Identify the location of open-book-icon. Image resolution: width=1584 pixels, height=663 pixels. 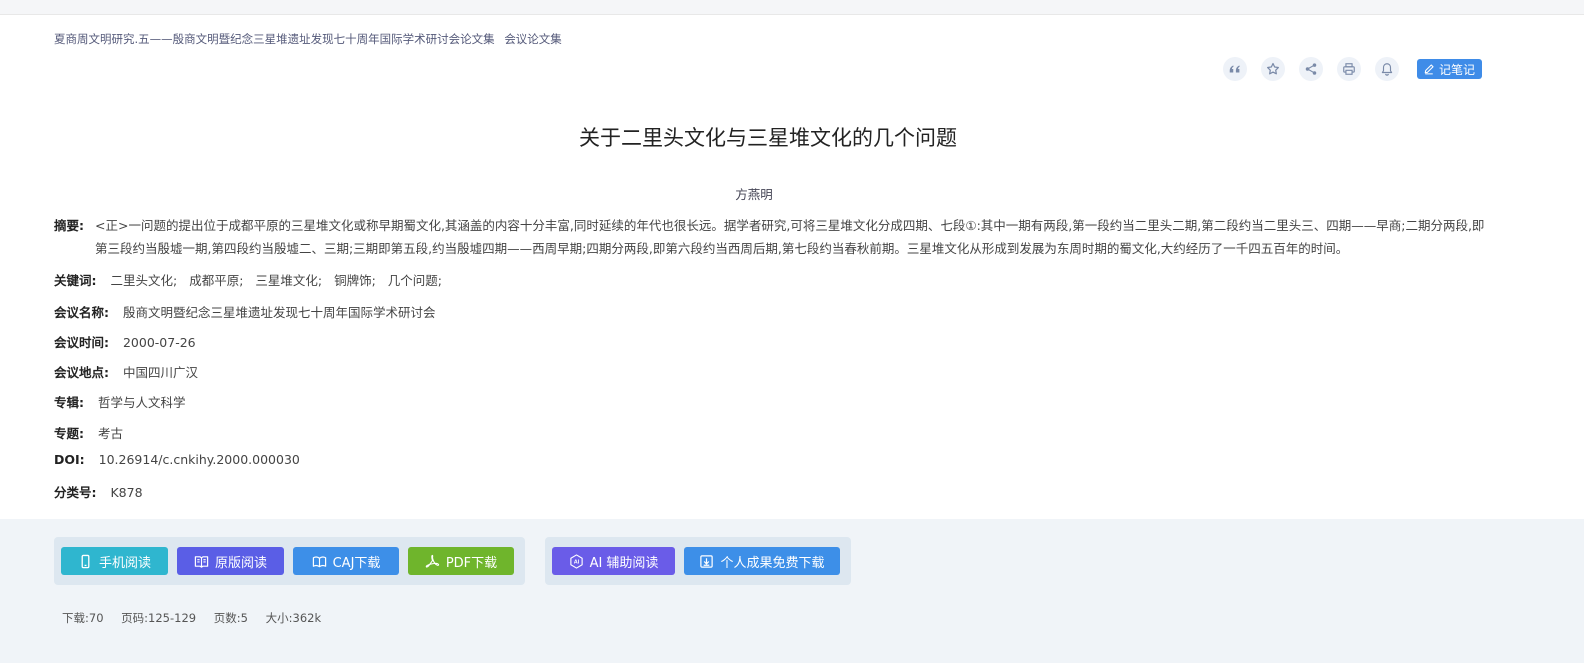
(201, 561).